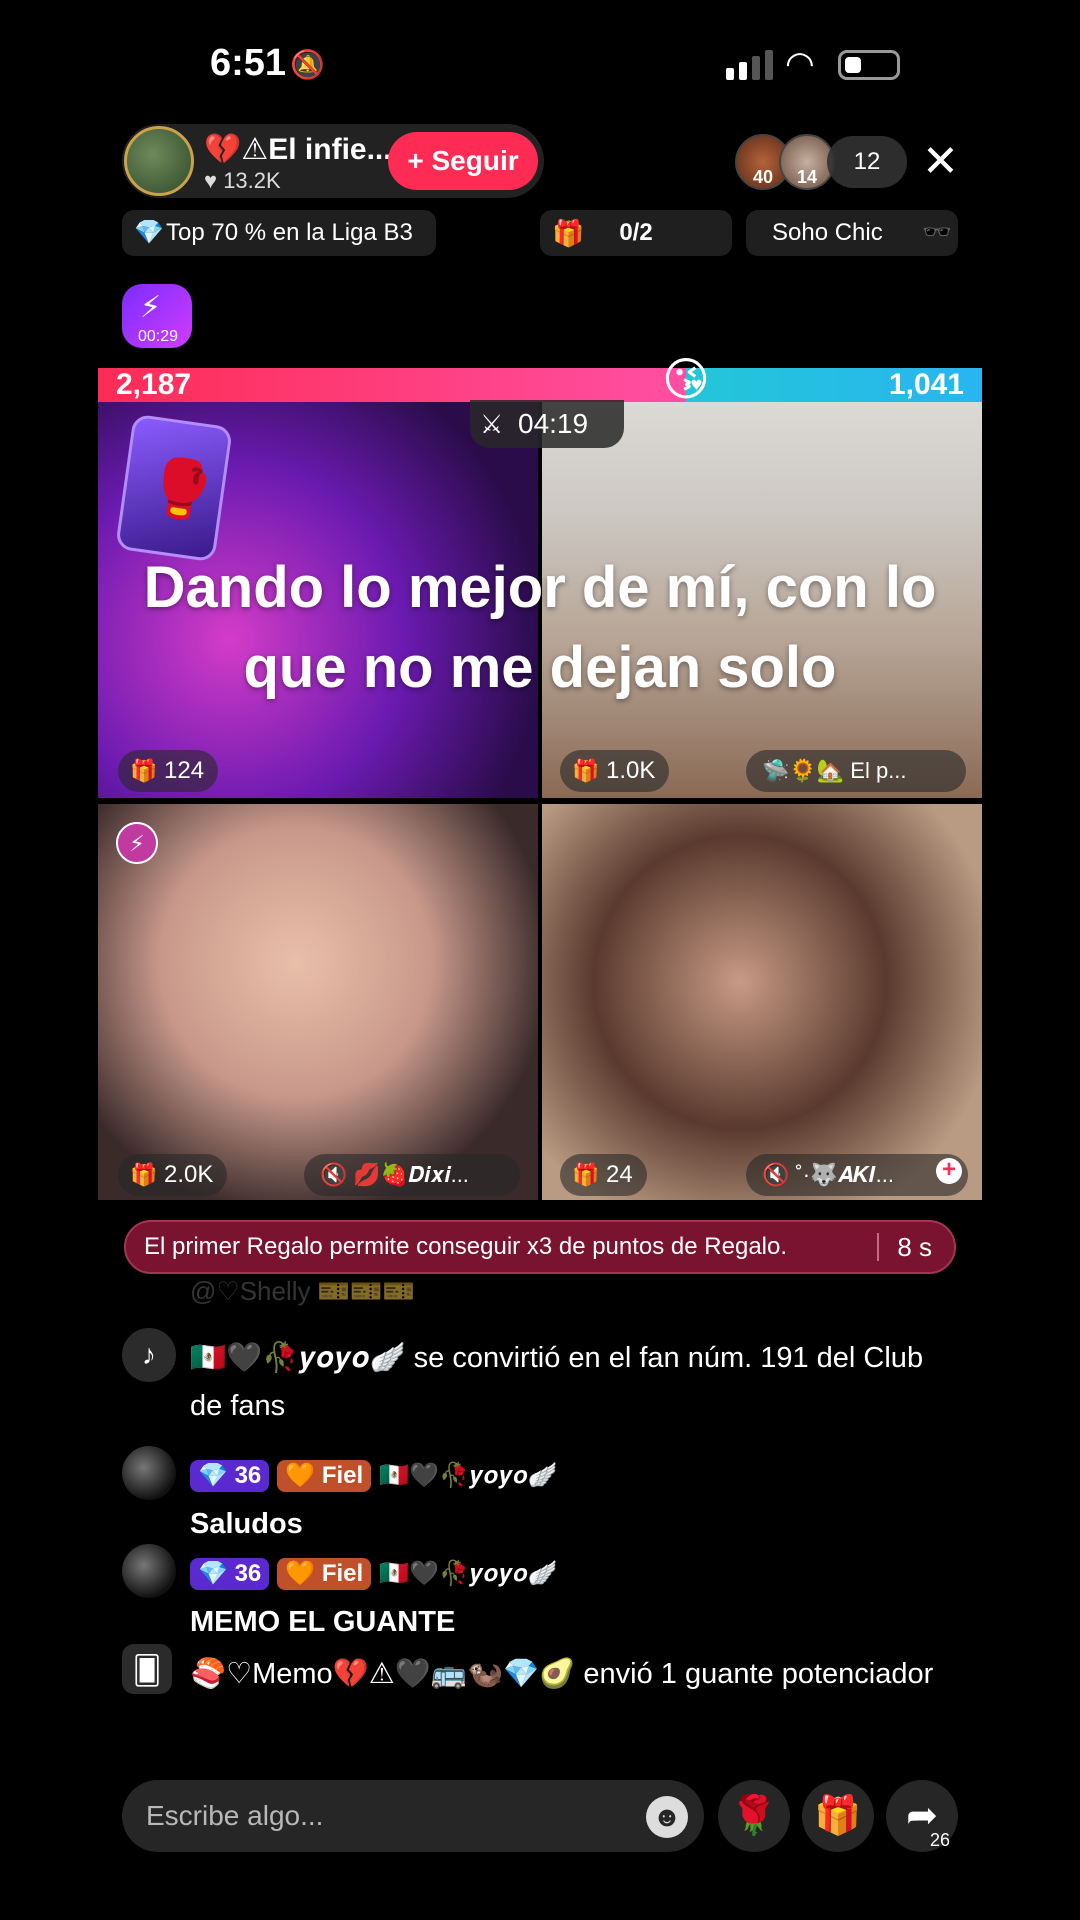 Image resolution: width=1080 pixels, height=1920 pixels. What do you see at coordinates (867, 162) in the screenshot?
I see `viewer-count: 12` at bounding box center [867, 162].